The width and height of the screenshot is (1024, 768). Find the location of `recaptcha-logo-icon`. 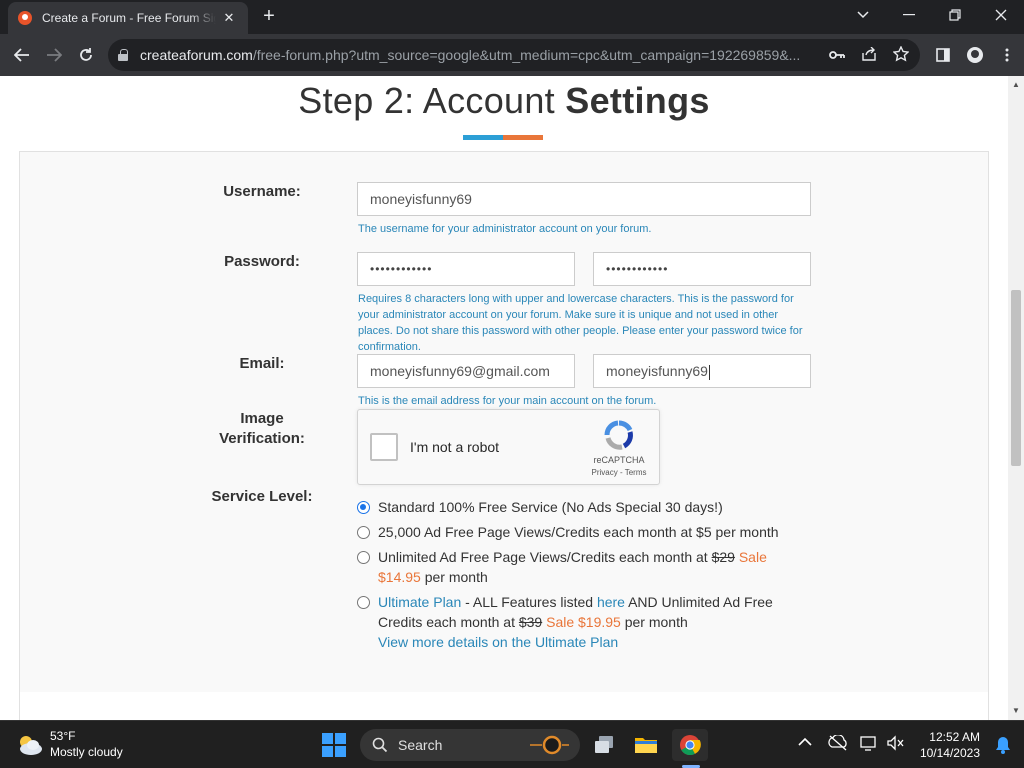

recaptcha-logo-icon is located at coordinates (618, 435).